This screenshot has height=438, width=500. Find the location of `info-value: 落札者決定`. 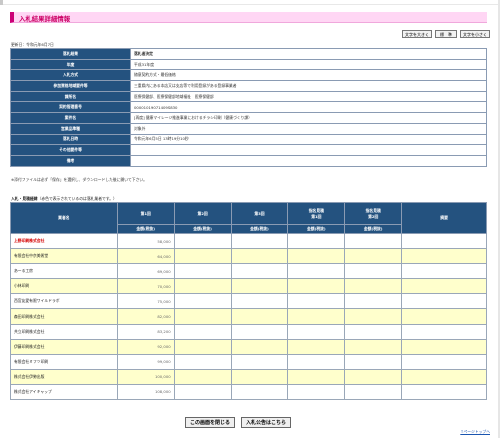

info-value: 落札者決定 is located at coordinates (308, 54).